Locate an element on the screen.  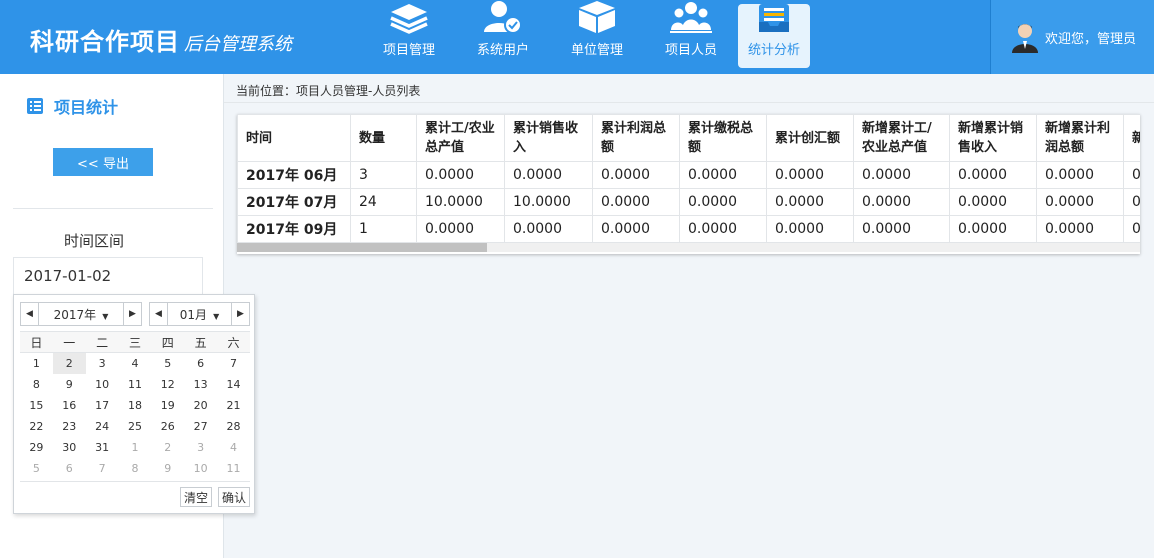
calendar-day-other-month: 11 is located at coordinates (233, 468).